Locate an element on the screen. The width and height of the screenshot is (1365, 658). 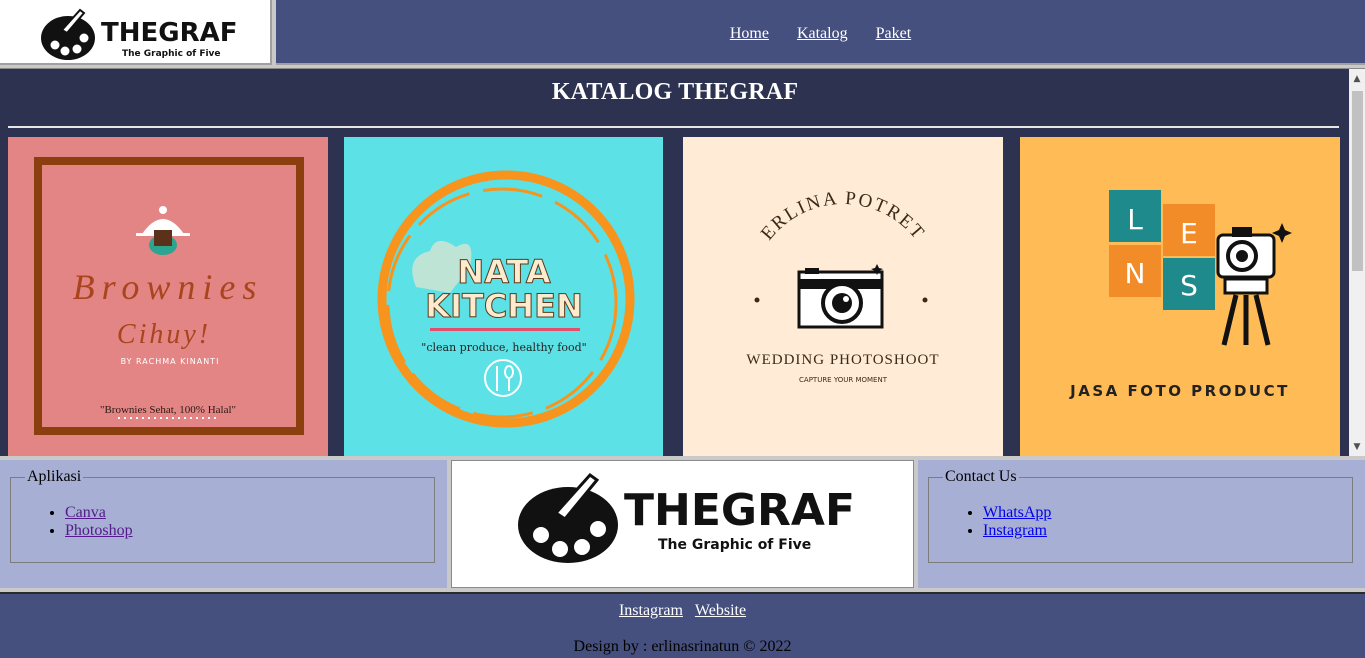
camera-icon is located at coordinates (840, 296).